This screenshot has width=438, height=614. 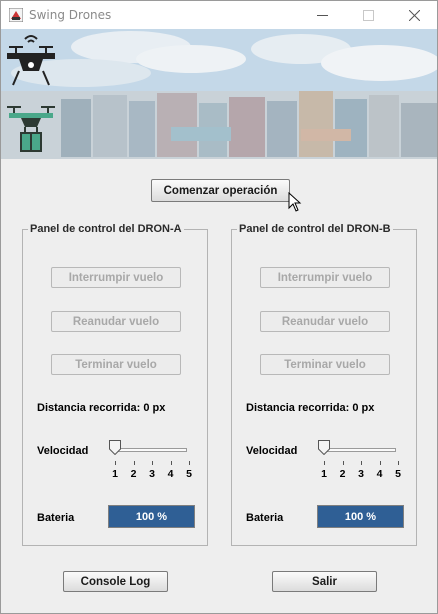 What do you see at coordinates (31, 129) in the screenshot?
I see `drone-delivery-icon` at bounding box center [31, 129].